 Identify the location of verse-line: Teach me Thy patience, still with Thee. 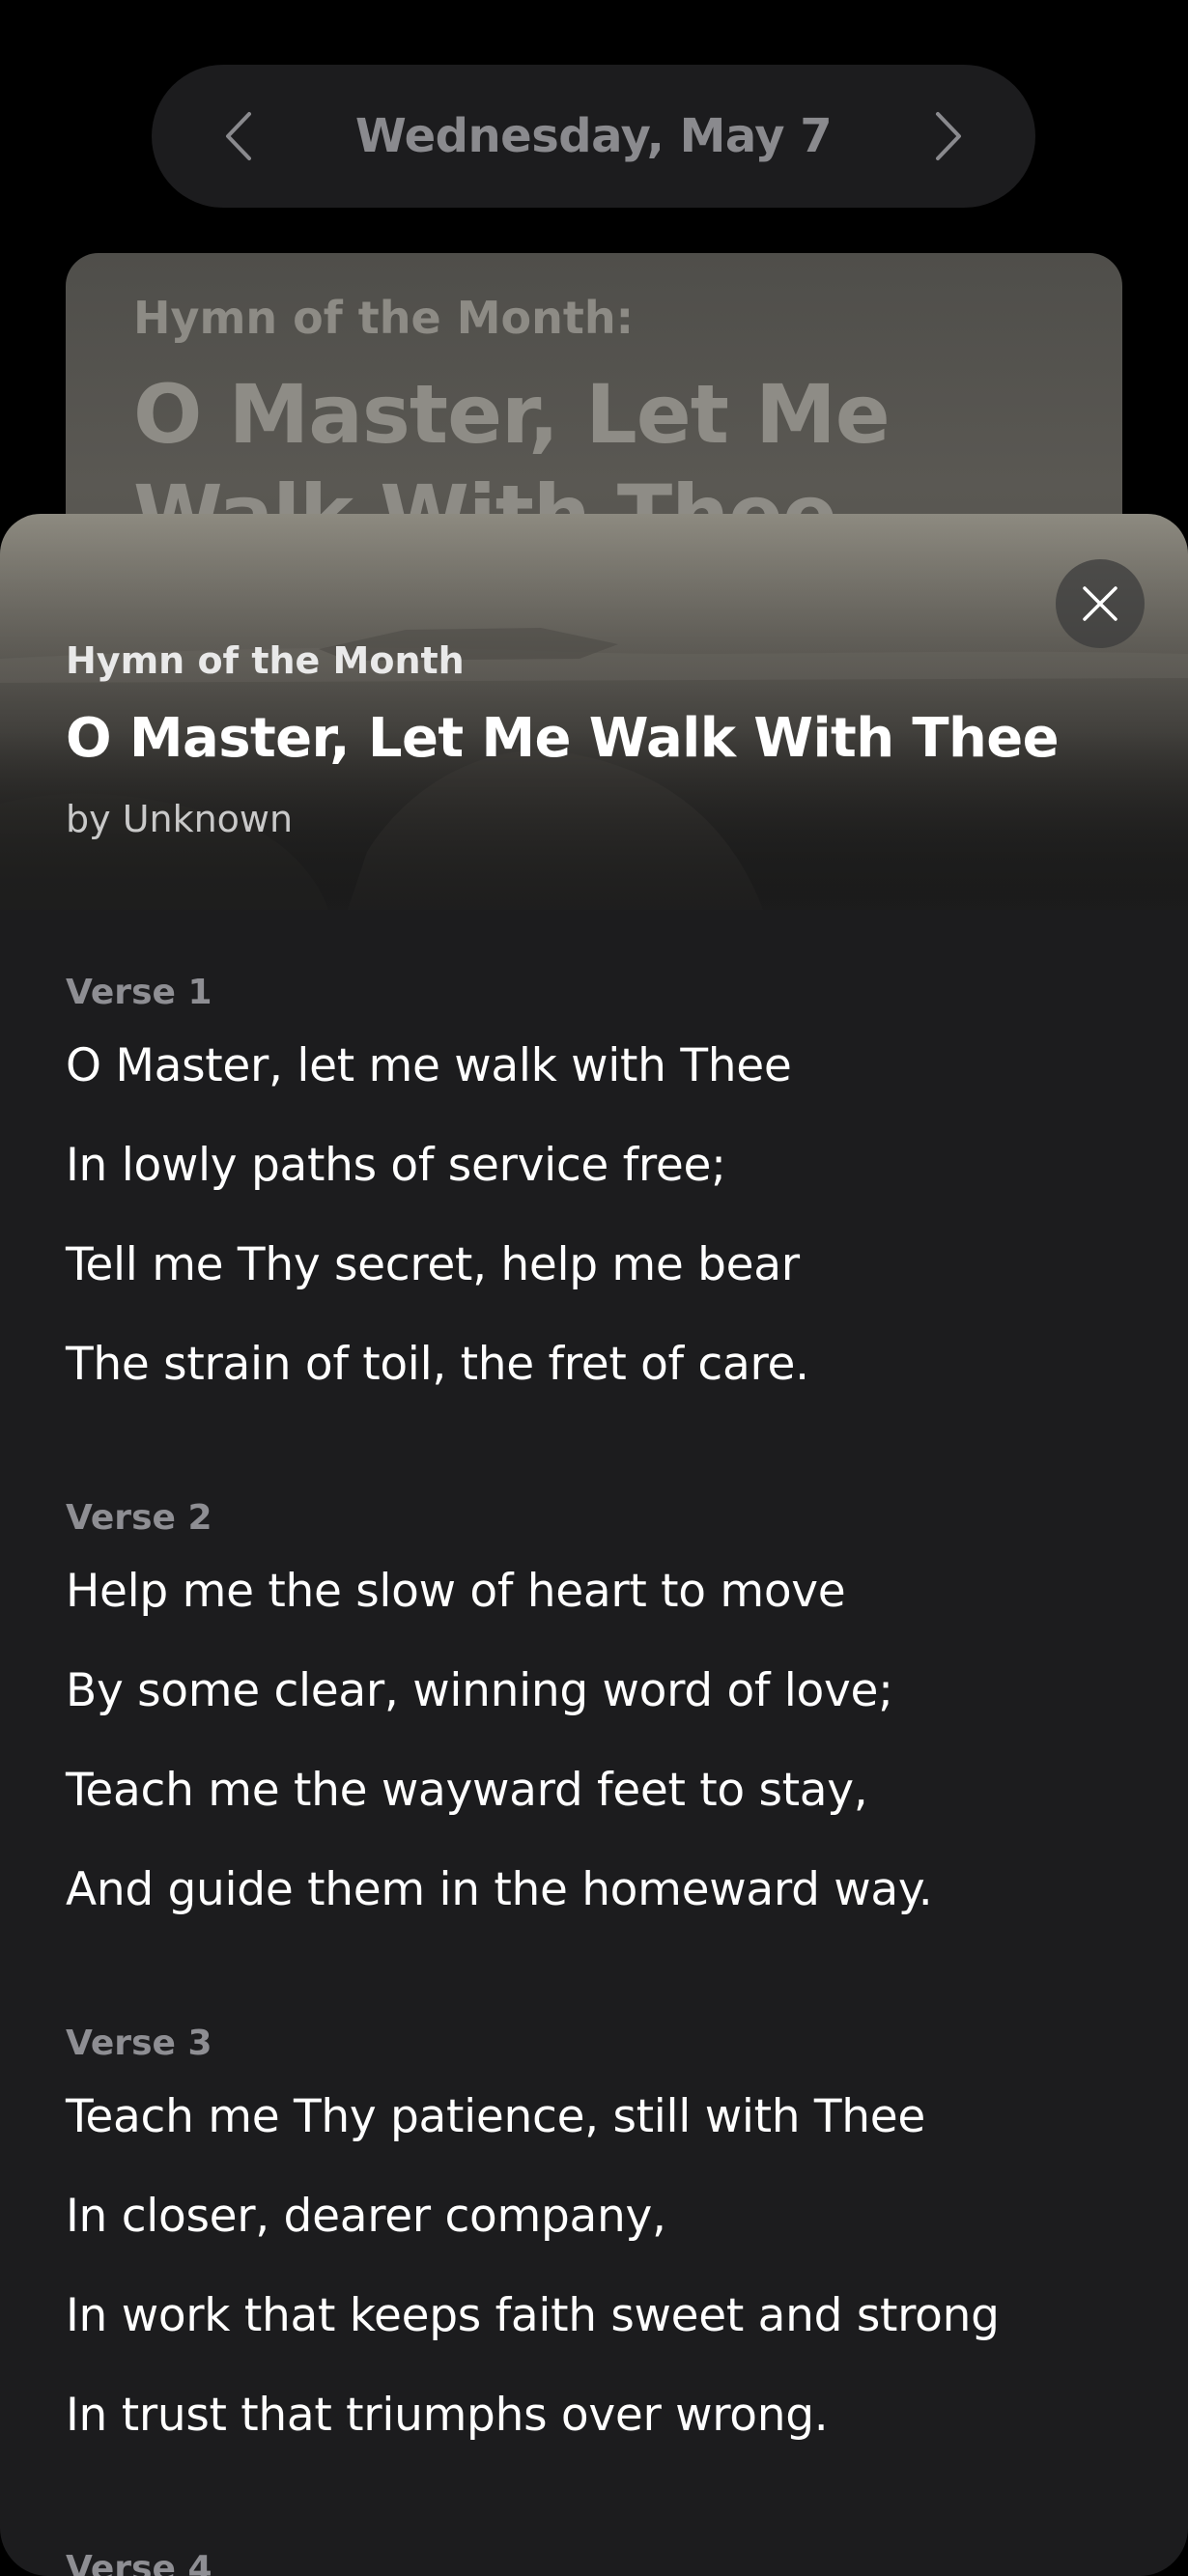
(495, 2116).